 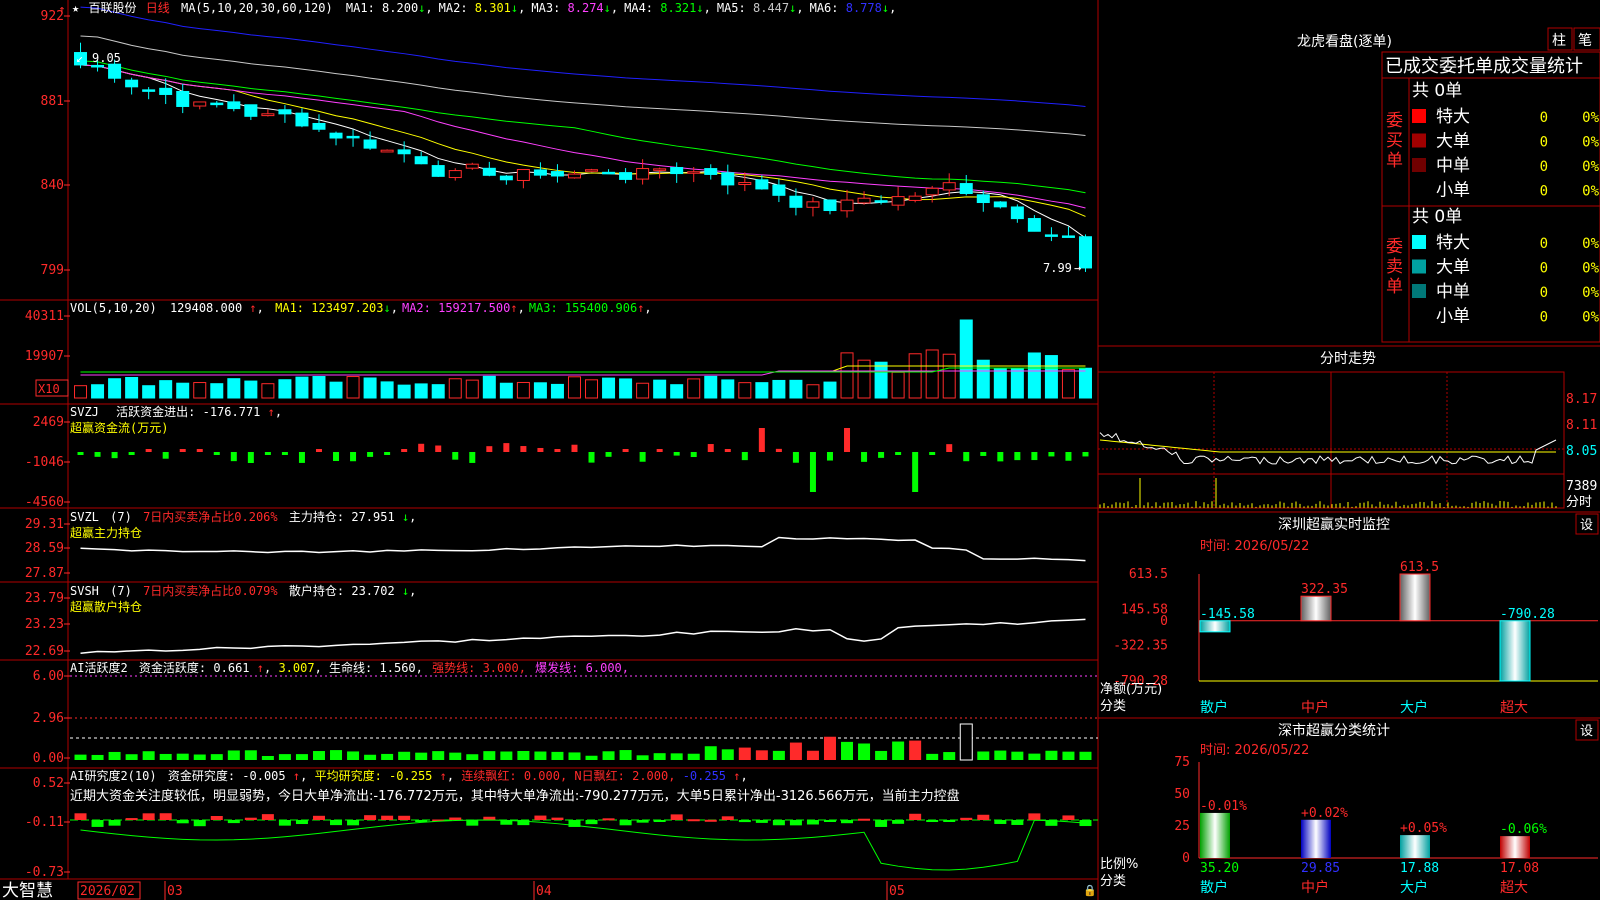 I want to click on order-row-pct: 0%, so click(x=1590, y=192).